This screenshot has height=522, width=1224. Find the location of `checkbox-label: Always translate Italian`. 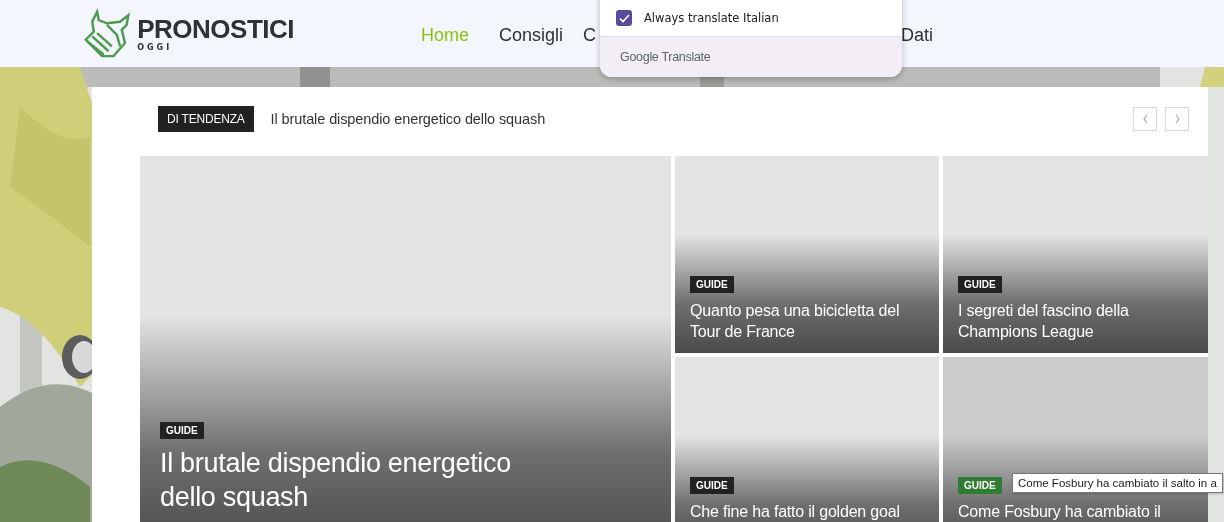

checkbox-label: Always translate Italian is located at coordinates (711, 18).